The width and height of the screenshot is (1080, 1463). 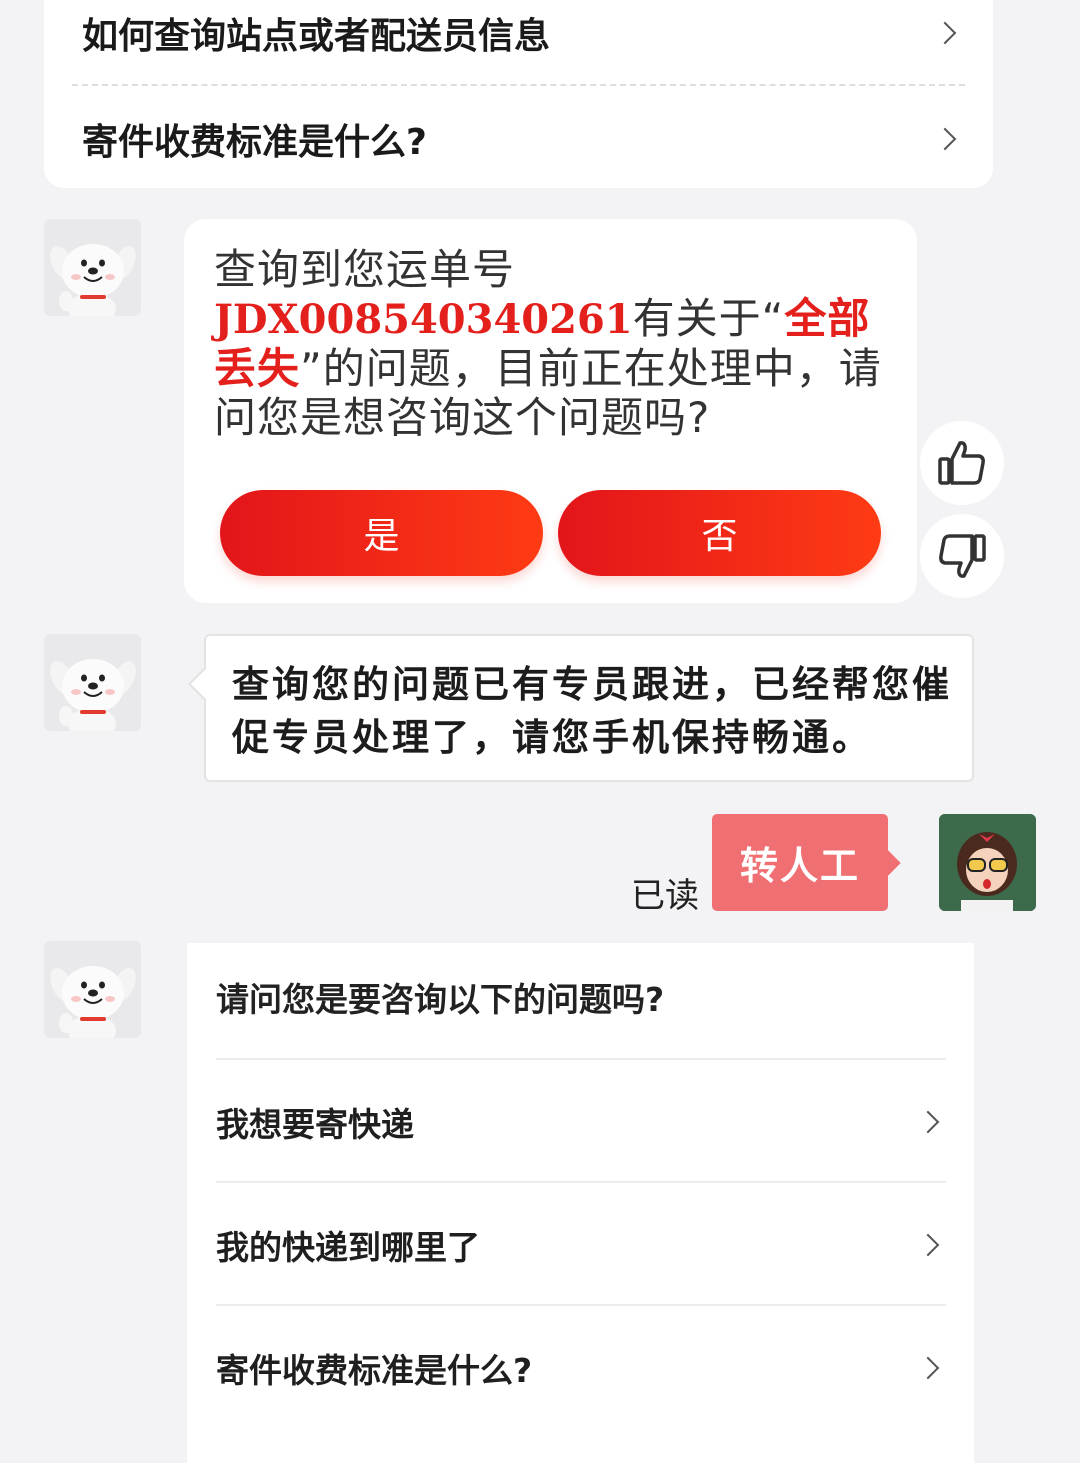 I want to click on faq-item-label: 我的快递到哪里了, so click(x=348, y=1247).